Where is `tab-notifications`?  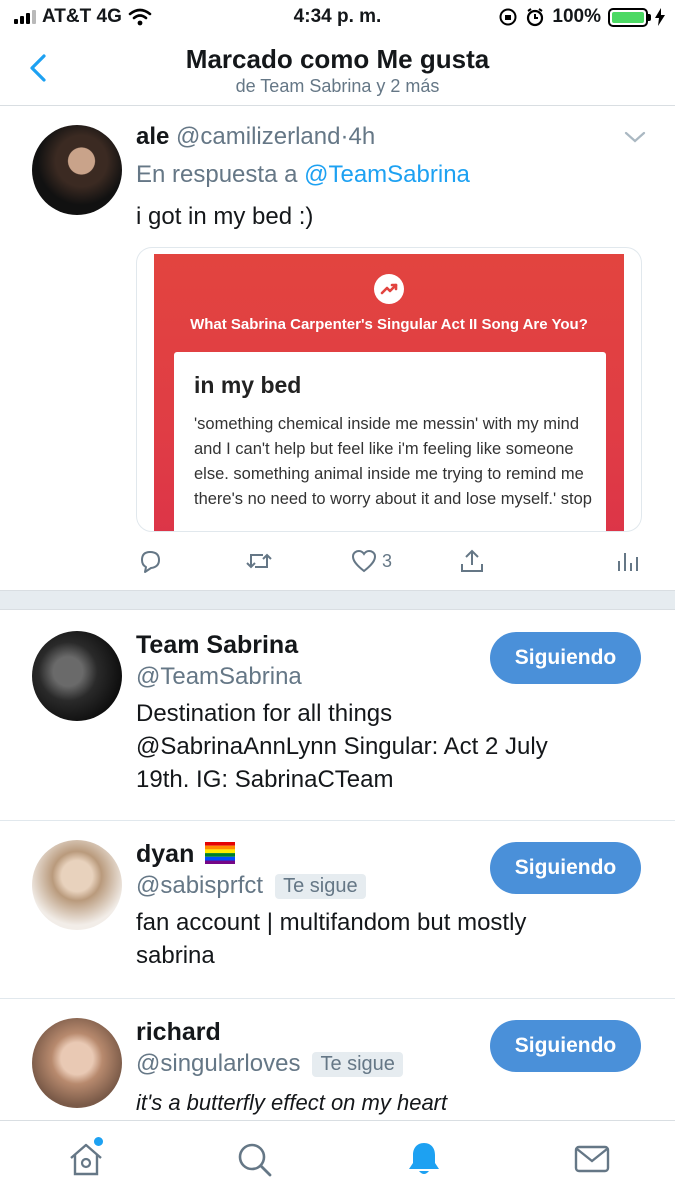 tab-notifications is located at coordinates (424, 1159).